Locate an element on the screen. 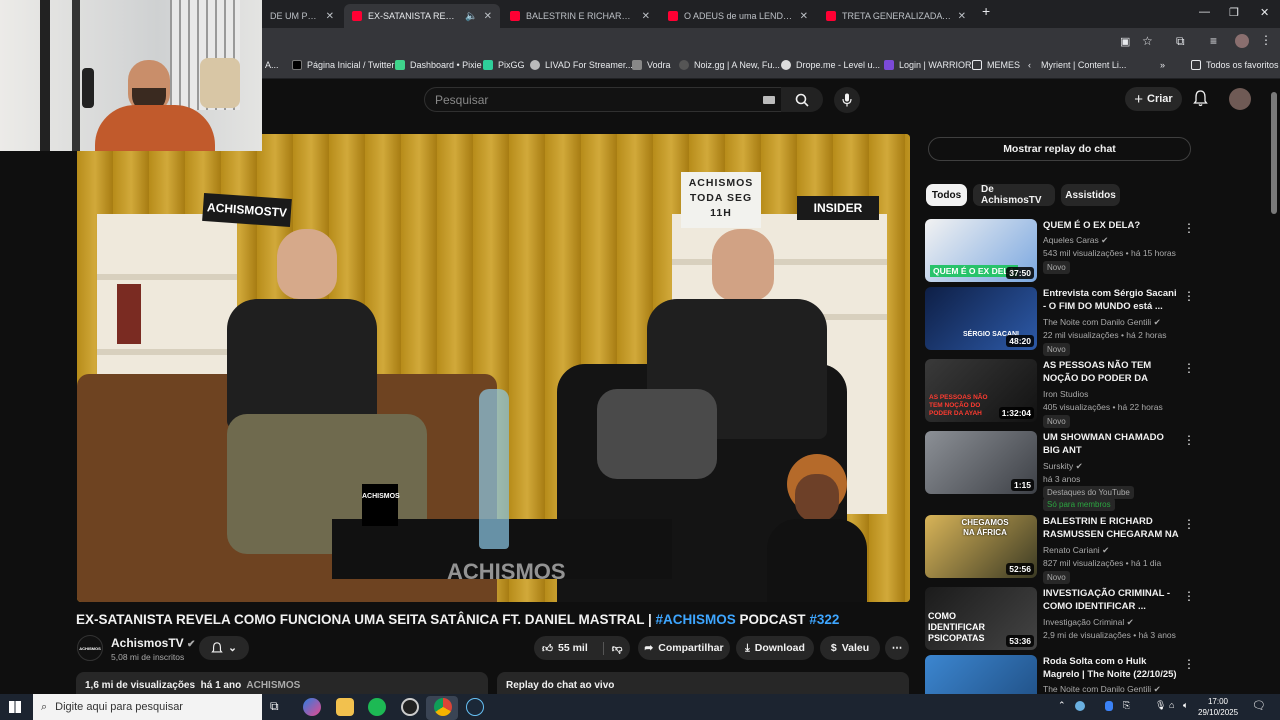 Image resolution: width=1280 pixels, height=720 pixels. browser-tab: TRETA GENERALIZADA CONTRA ✕ is located at coordinates (896, 16).